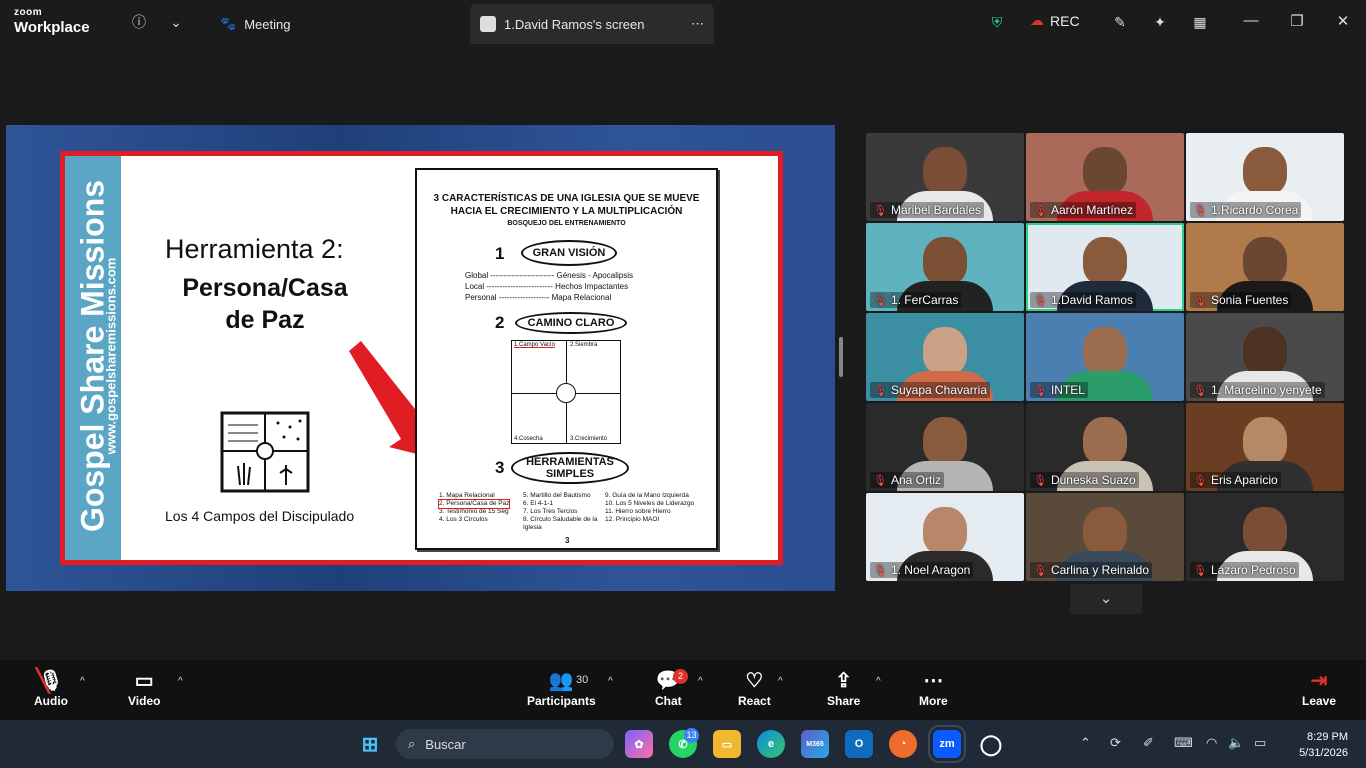 This screenshot has height=768, width=1366. What do you see at coordinates (878, 681) in the screenshot?
I see `share-options-caret: ^` at bounding box center [878, 681].